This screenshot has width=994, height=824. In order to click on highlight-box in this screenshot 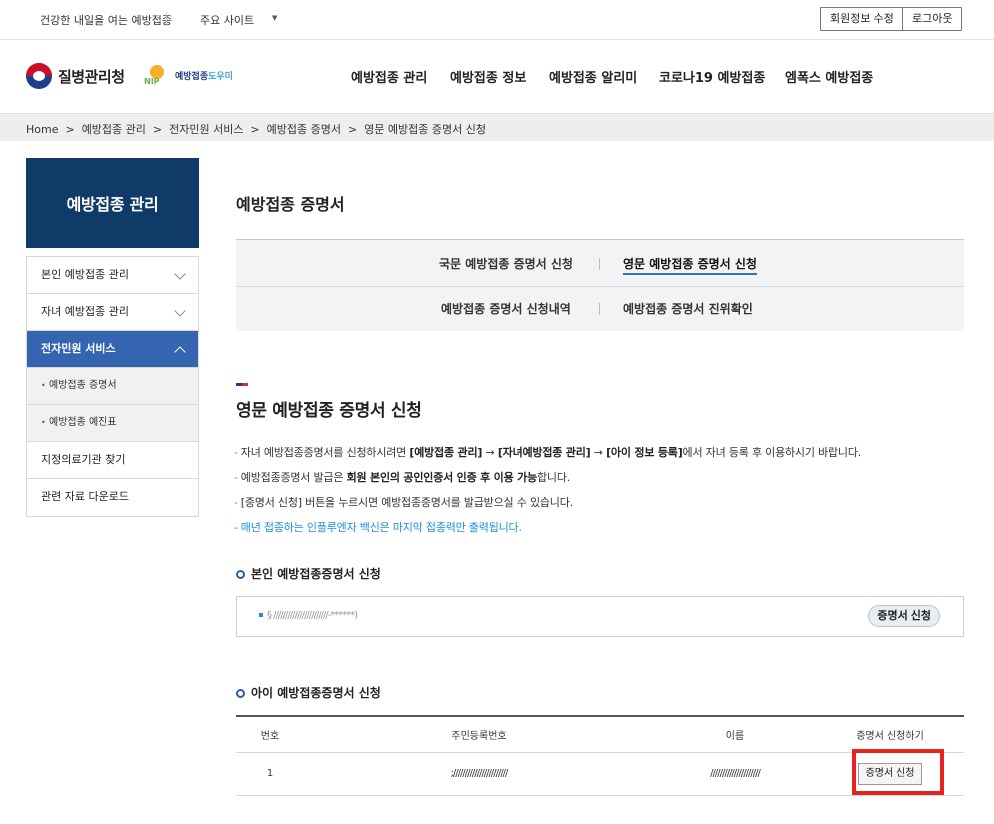, I will do `click(898, 772)`.